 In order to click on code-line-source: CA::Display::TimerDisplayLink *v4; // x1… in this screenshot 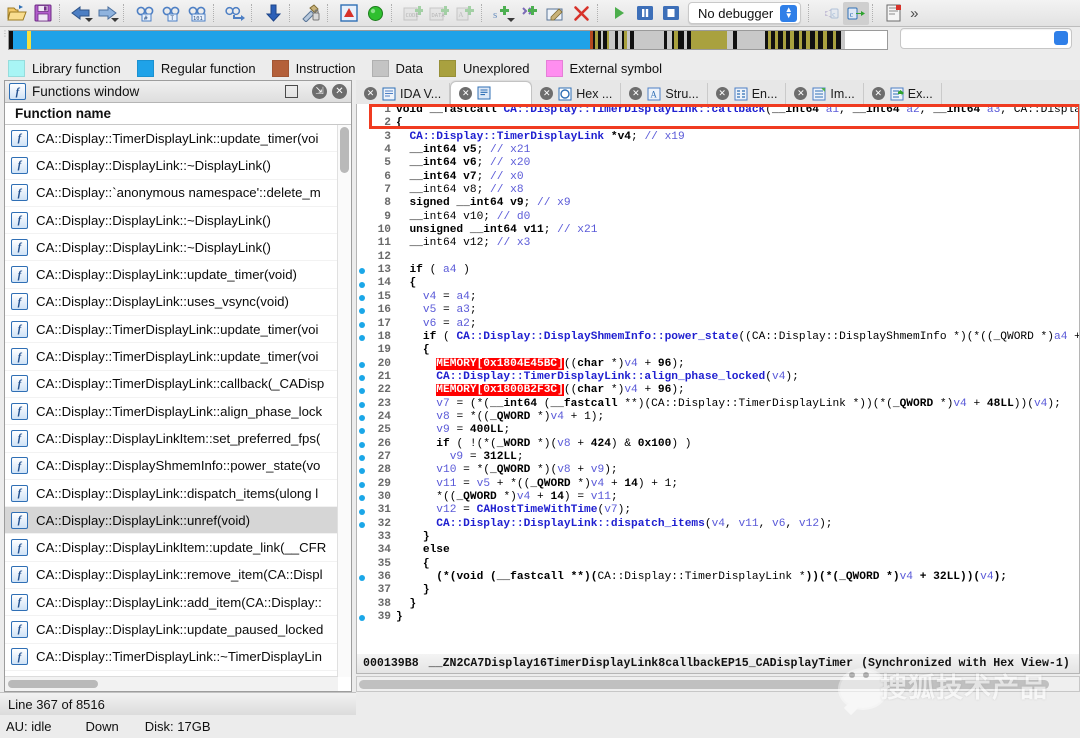, I will do `click(737, 137)`.